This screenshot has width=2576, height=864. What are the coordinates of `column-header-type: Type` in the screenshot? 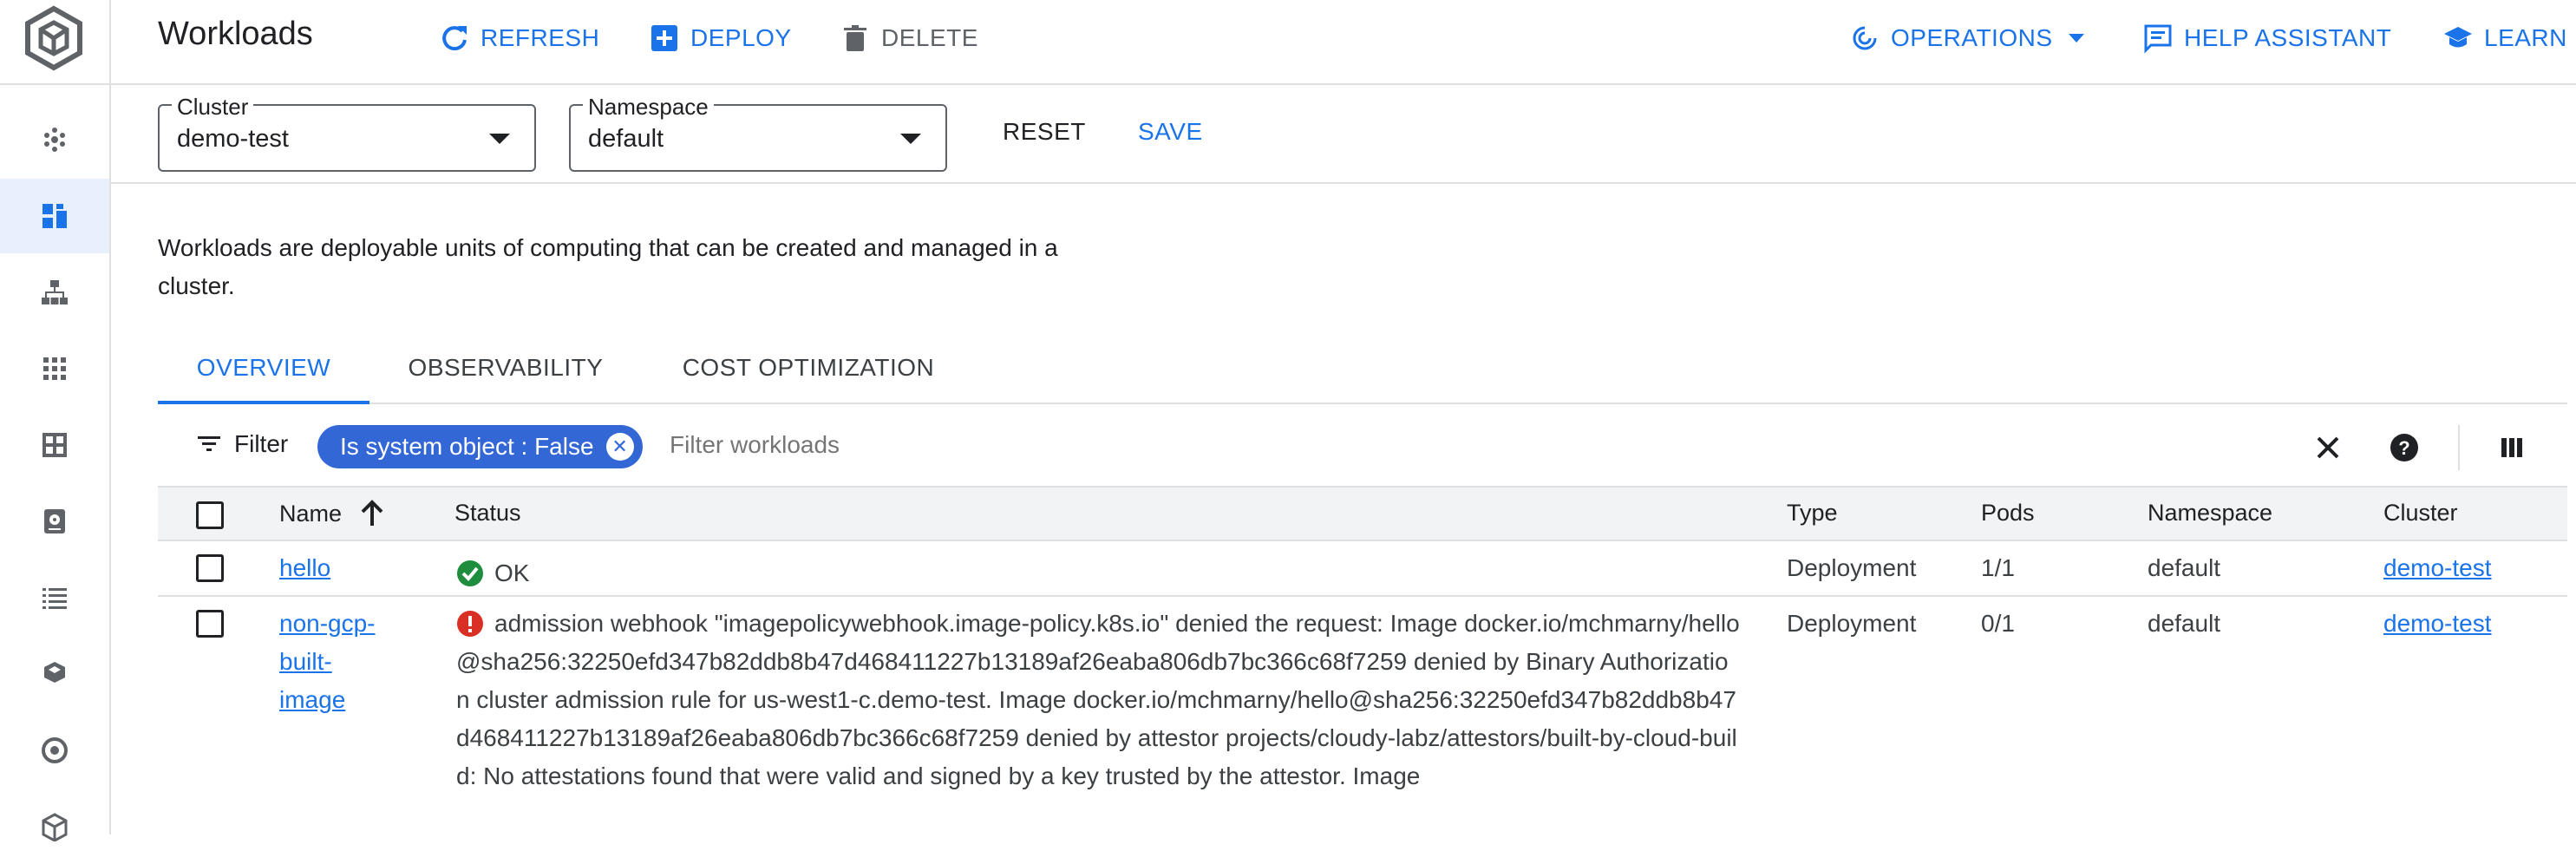 It's located at (1812, 513).